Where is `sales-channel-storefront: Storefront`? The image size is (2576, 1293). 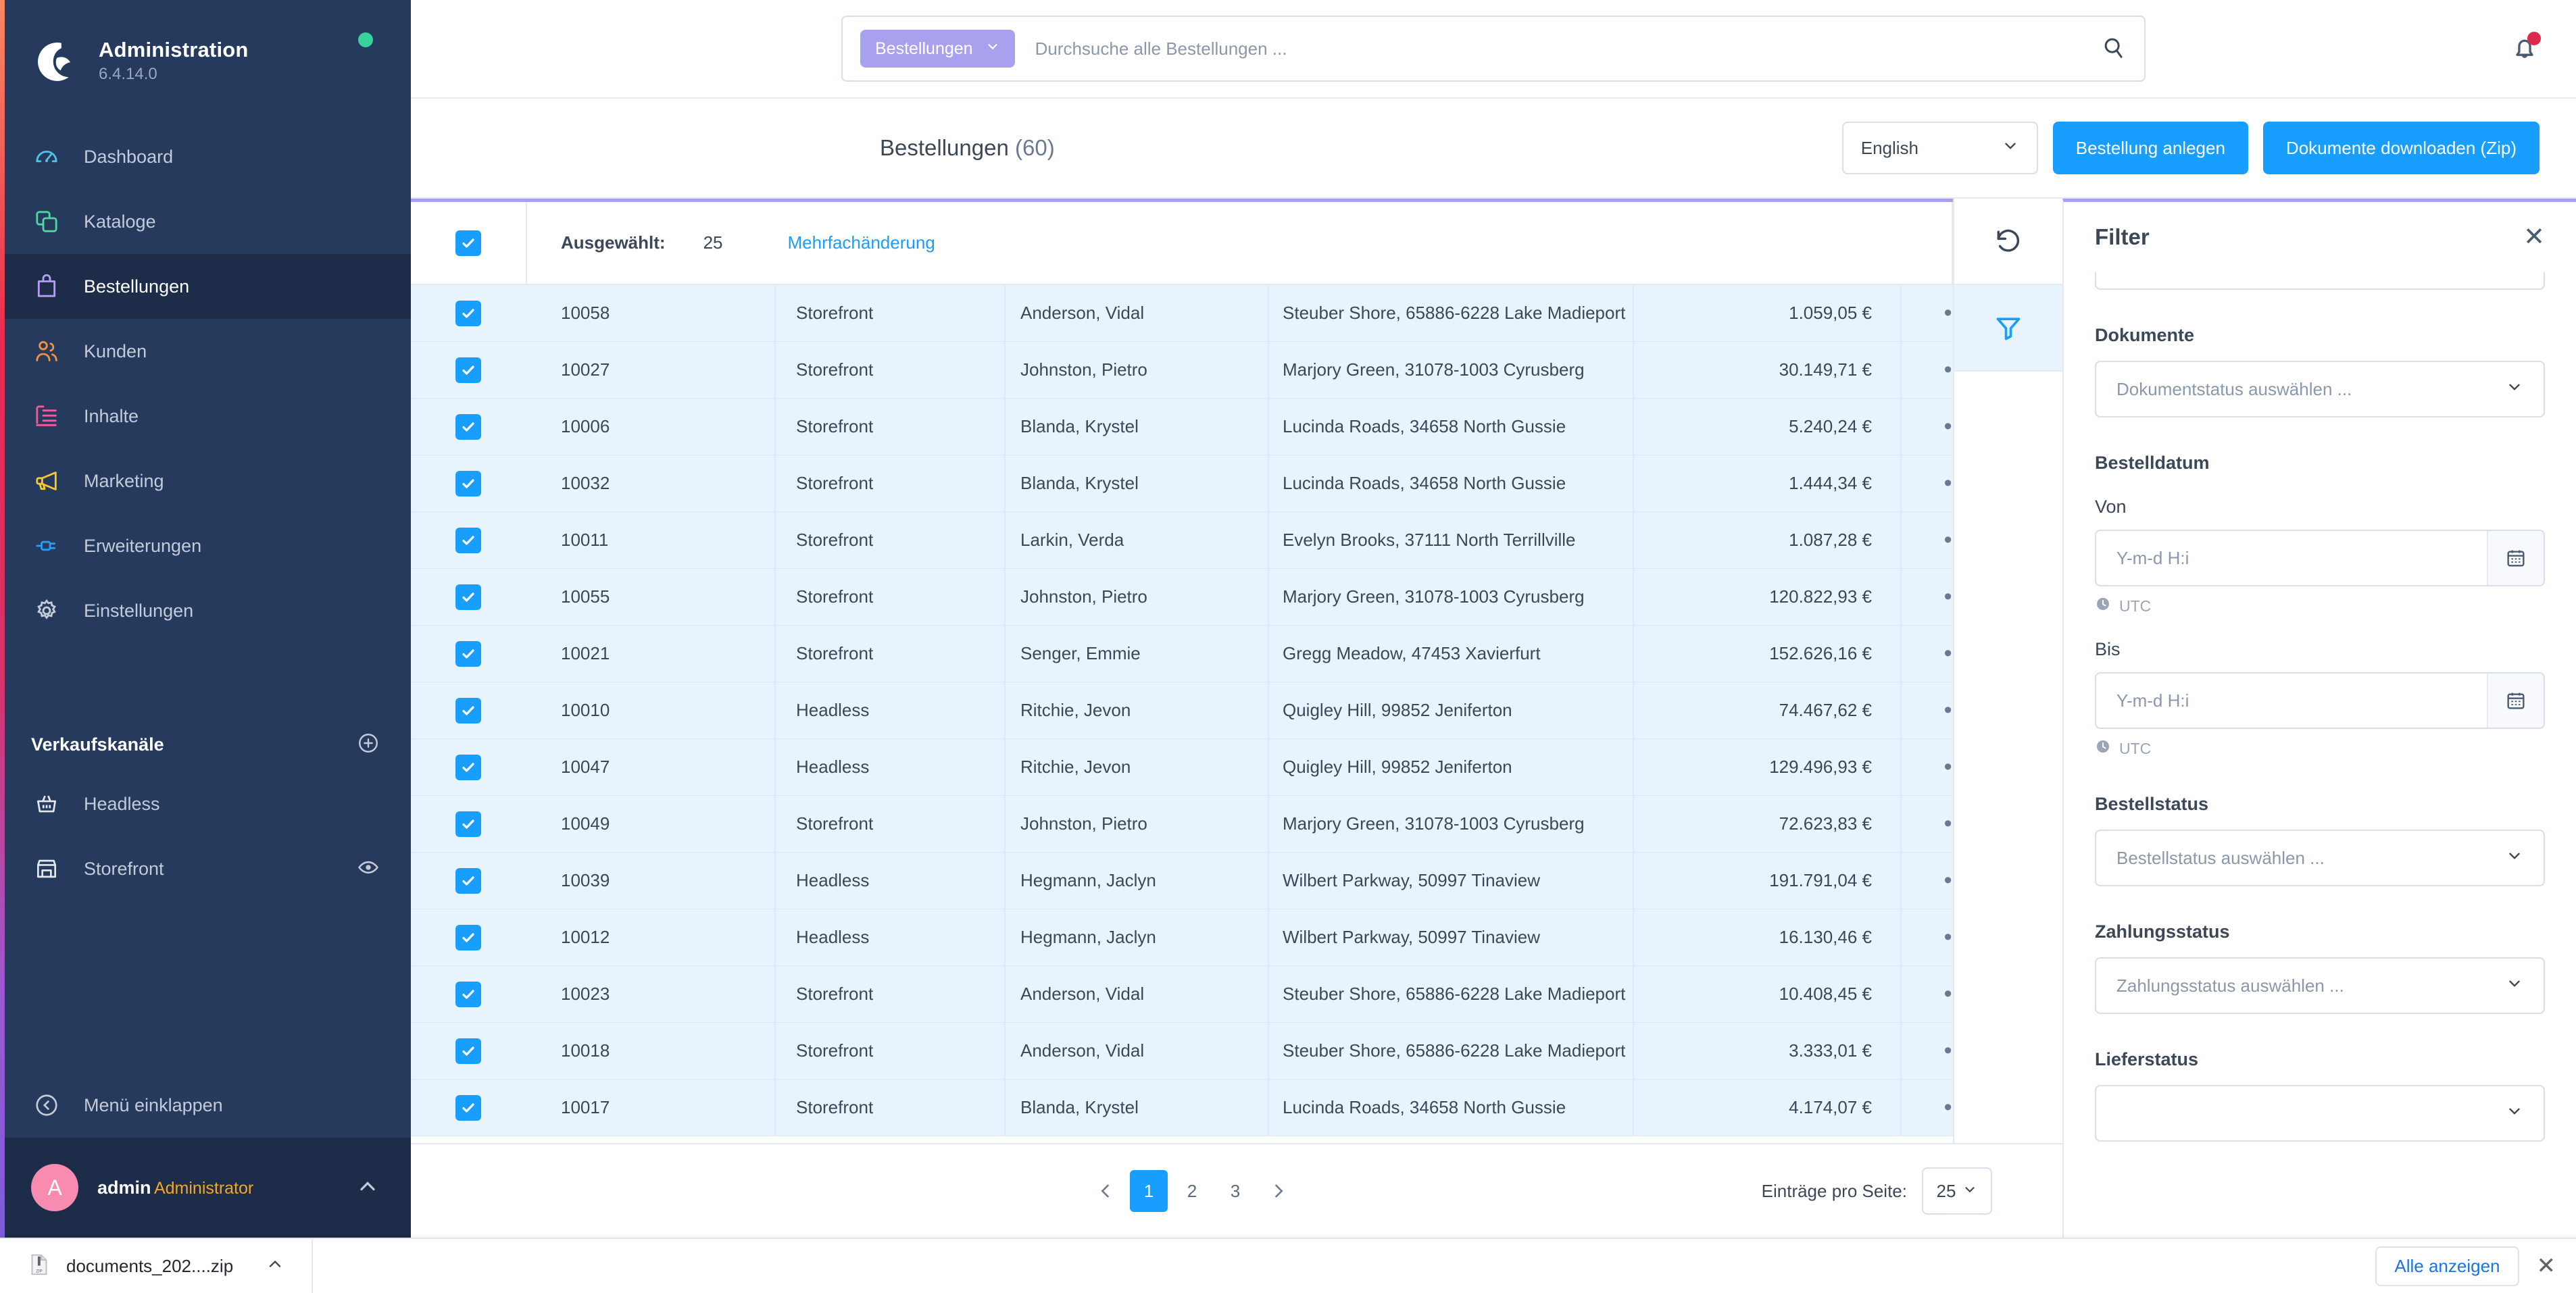
sales-channel-storefront: Storefront is located at coordinates (206, 868).